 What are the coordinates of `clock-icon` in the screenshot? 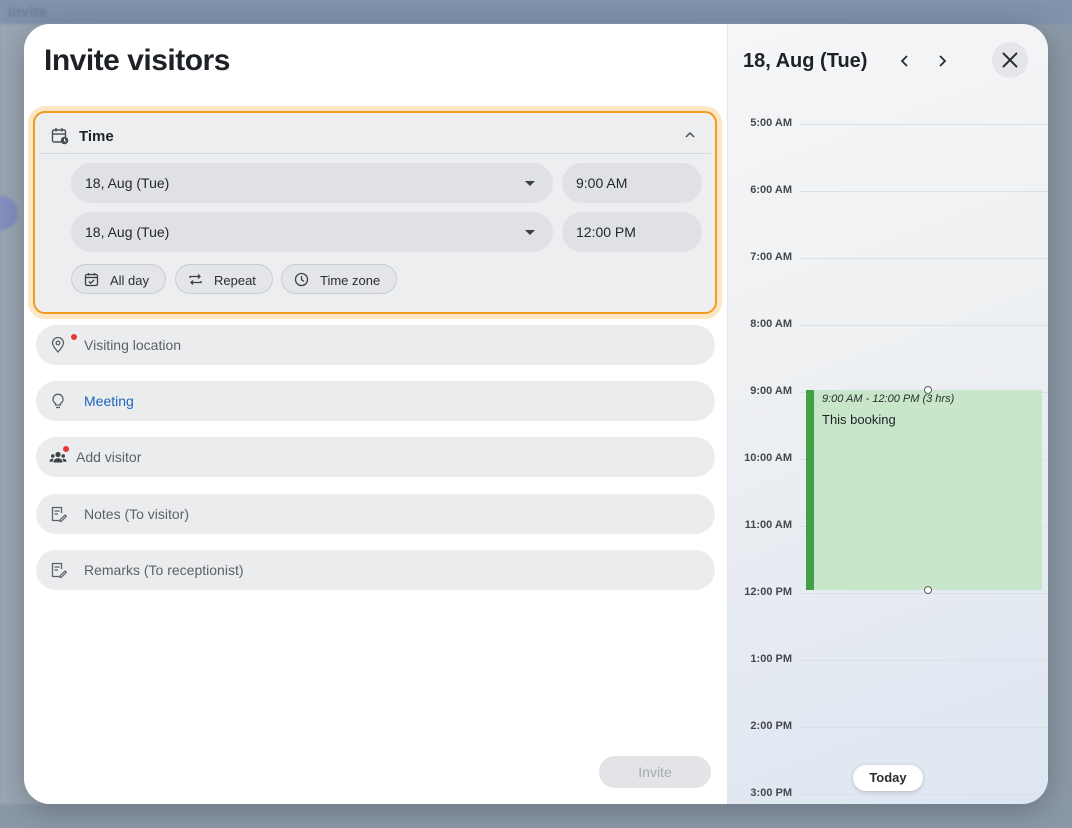 It's located at (301, 279).